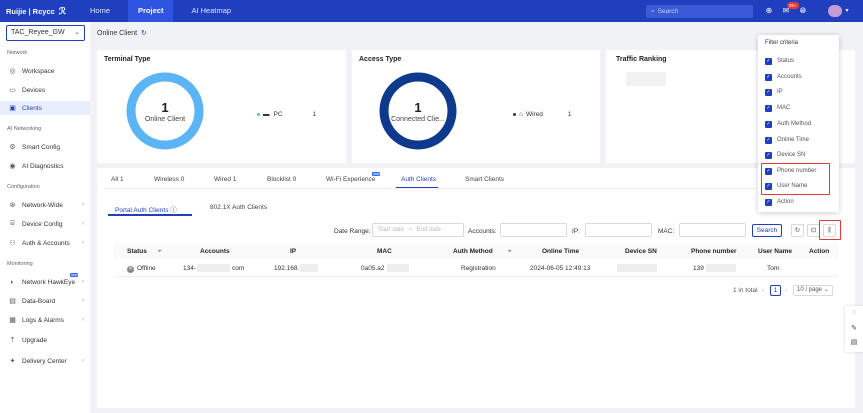 Image resolution: width=863 pixels, height=413 pixels. I want to click on section-network: Network, so click(17, 53).